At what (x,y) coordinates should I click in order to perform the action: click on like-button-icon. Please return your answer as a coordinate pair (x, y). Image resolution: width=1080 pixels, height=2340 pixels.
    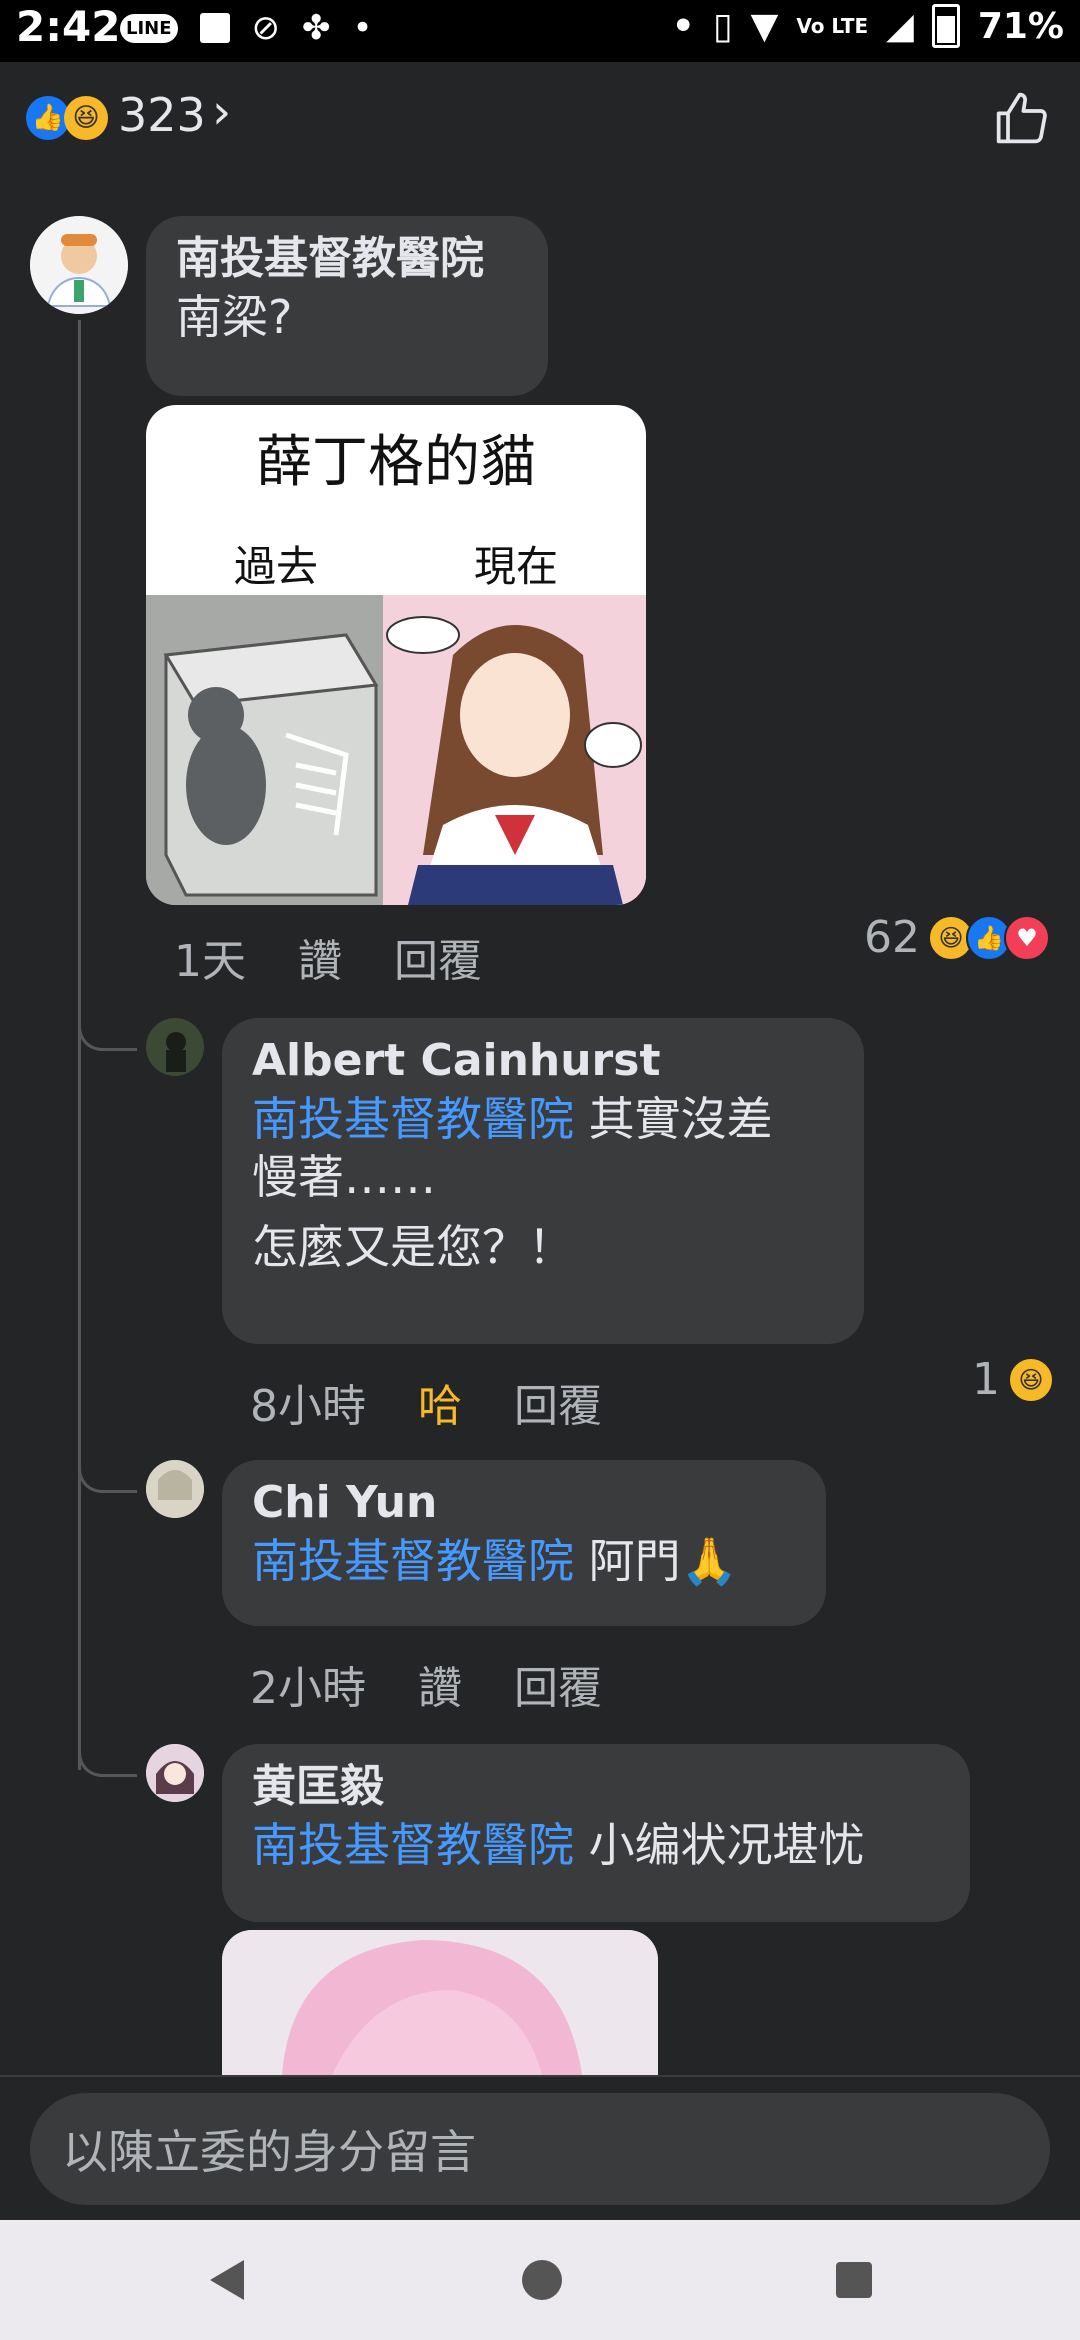
    Looking at the image, I should click on (1022, 118).